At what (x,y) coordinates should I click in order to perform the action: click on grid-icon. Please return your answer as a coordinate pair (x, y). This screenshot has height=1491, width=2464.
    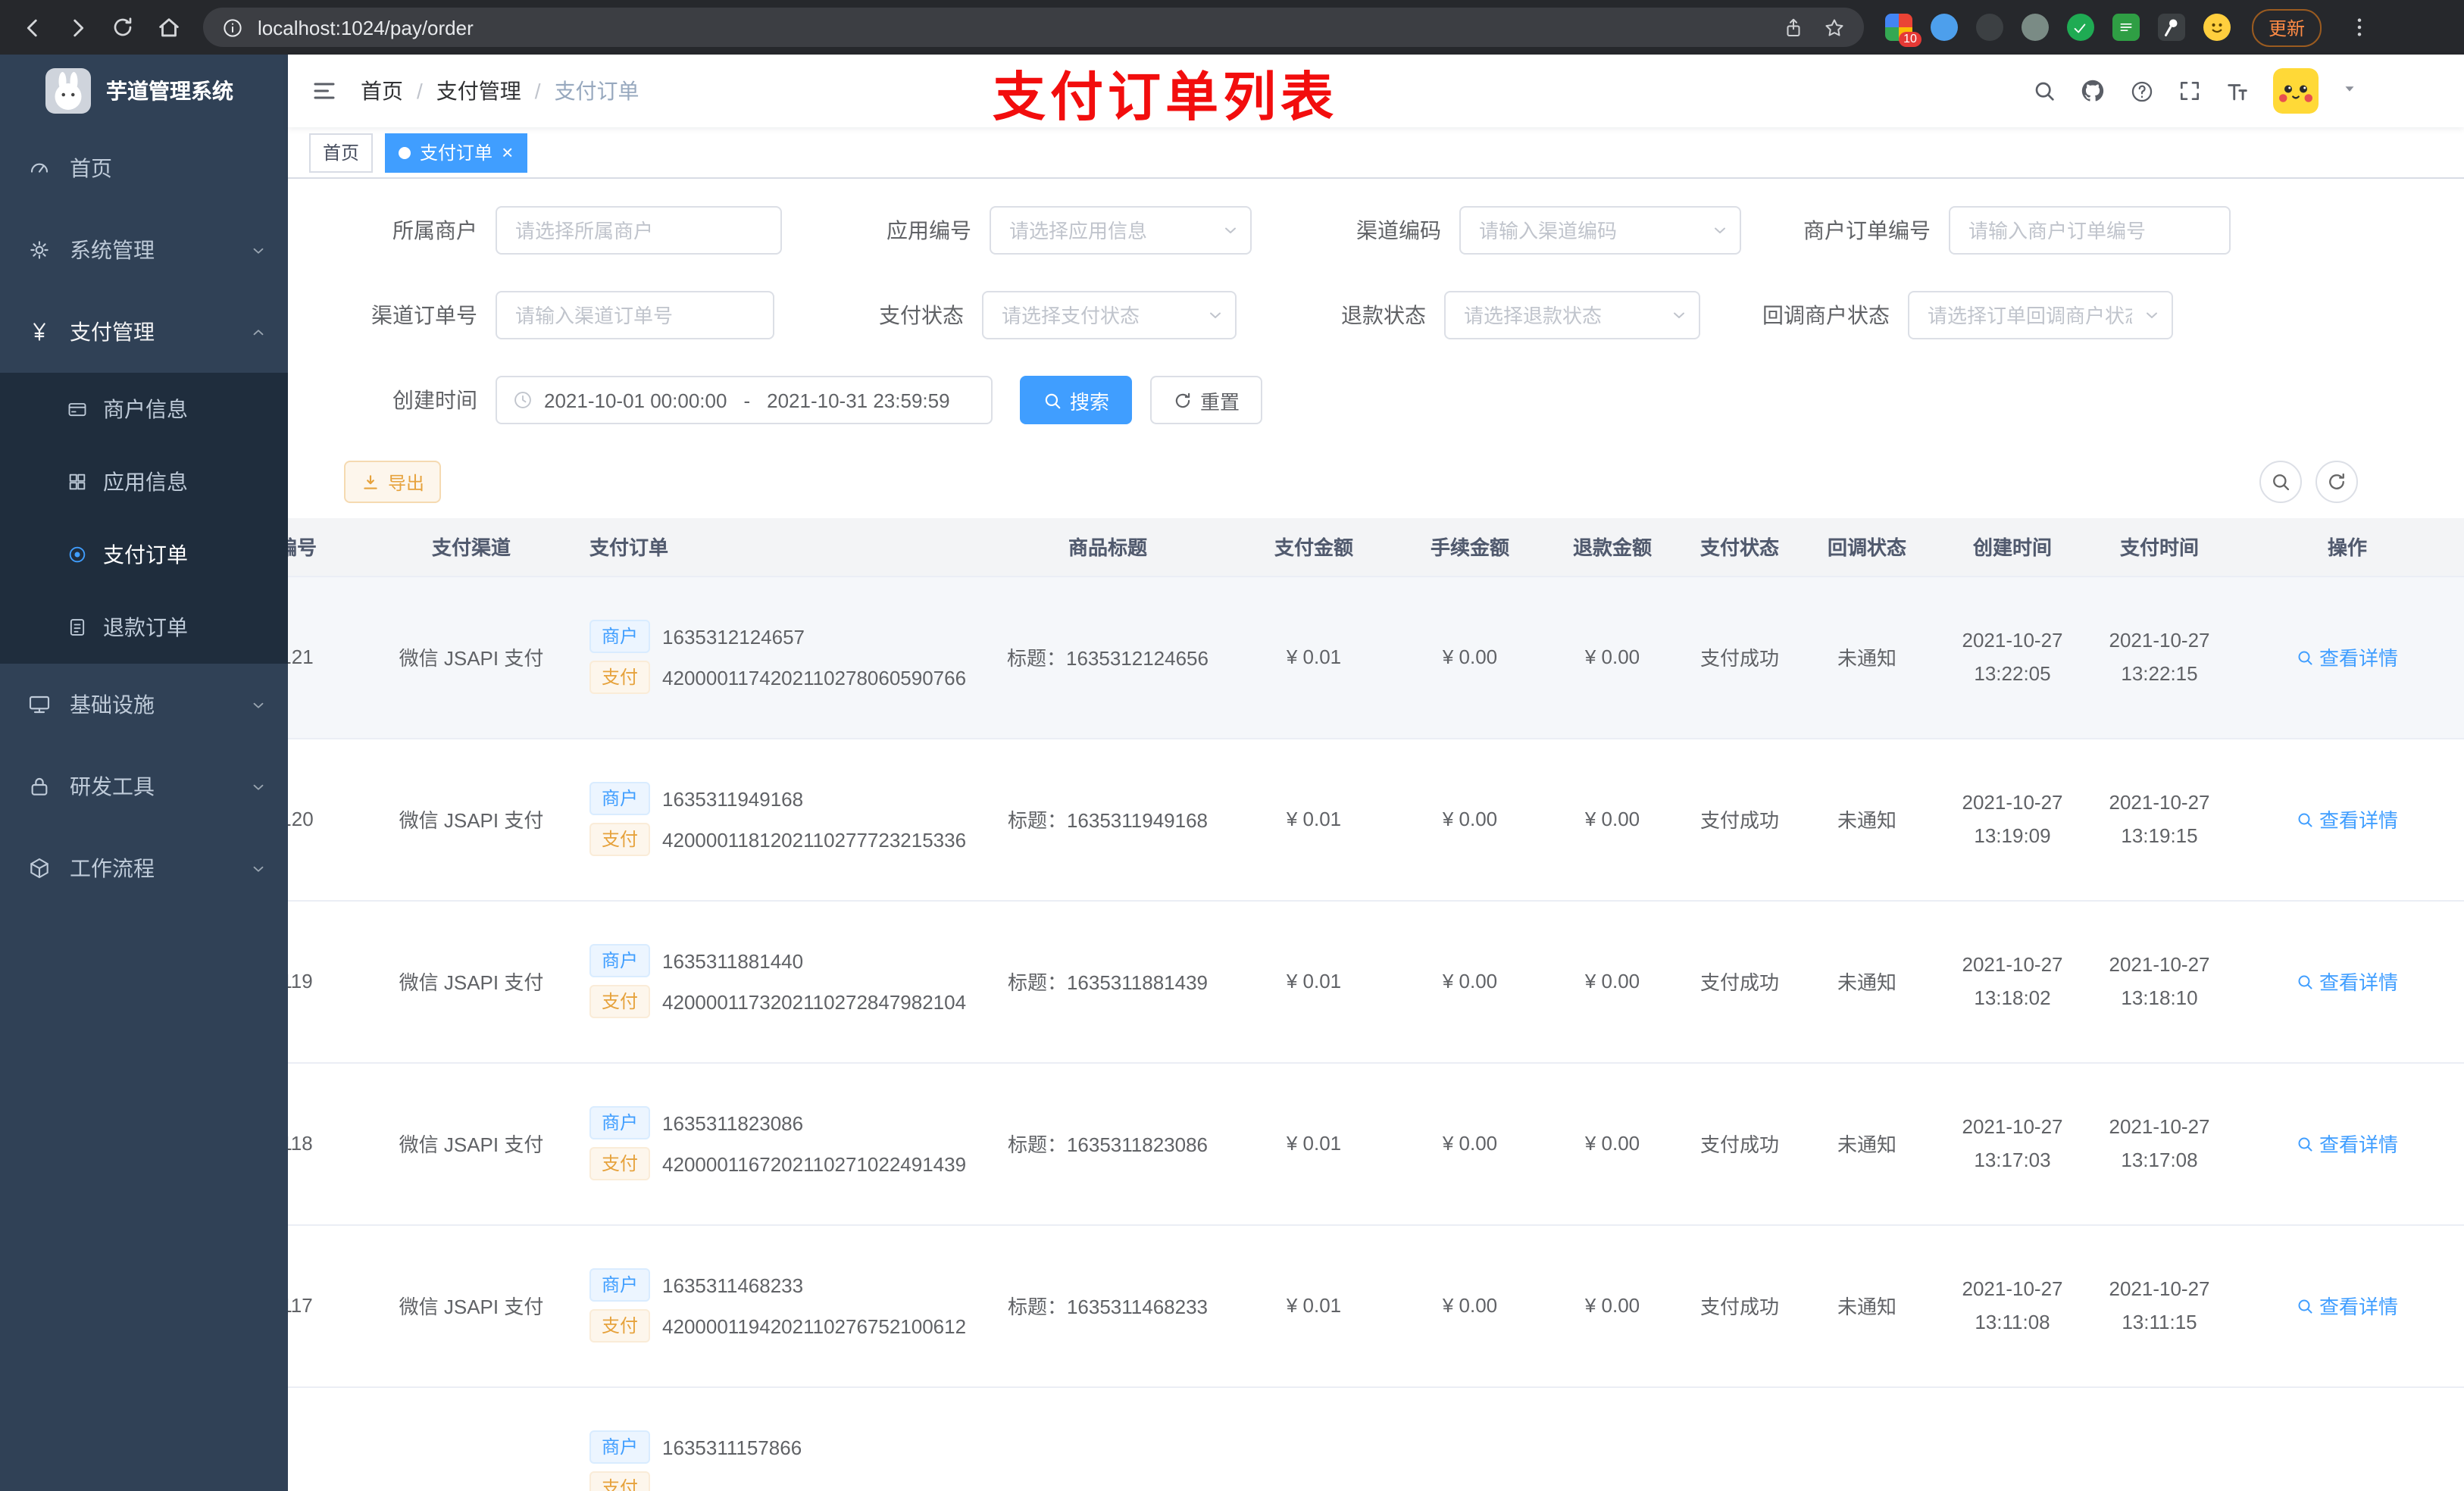
    Looking at the image, I should click on (77, 482).